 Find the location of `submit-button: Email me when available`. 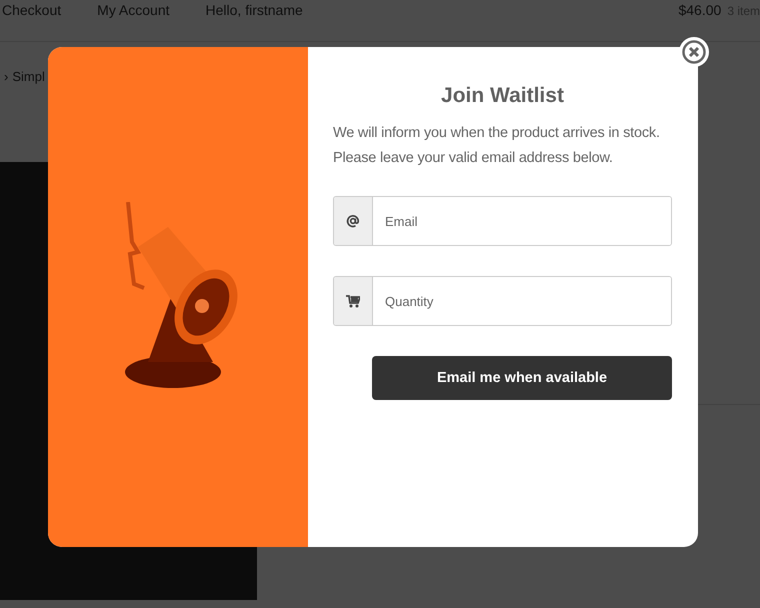

submit-button: Email me when available is located at coordinates (522, 378).